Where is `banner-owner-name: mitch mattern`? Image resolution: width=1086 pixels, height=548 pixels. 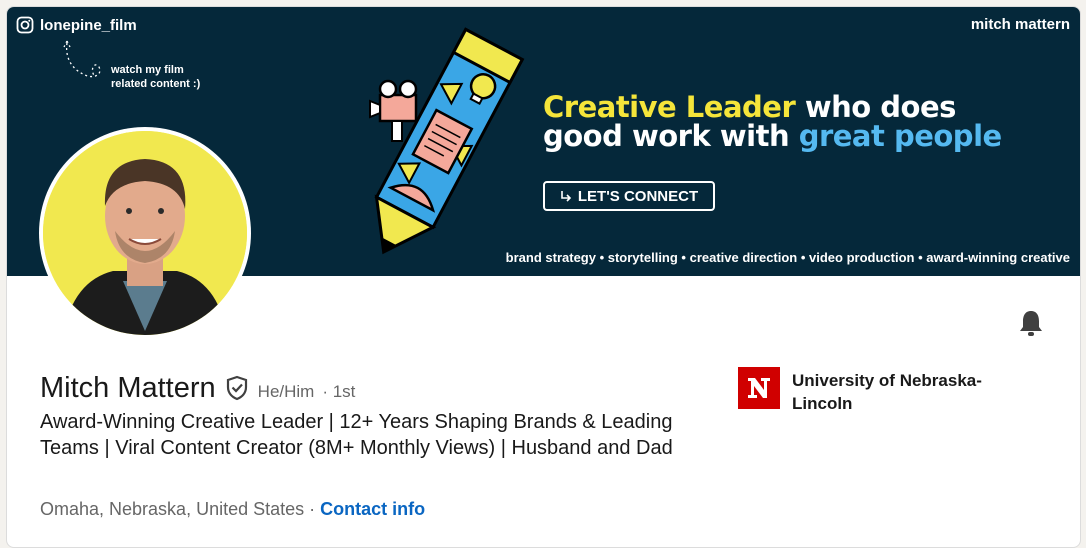 banner-owner-name: mitch mattern is located at coordinates (1020, 24).